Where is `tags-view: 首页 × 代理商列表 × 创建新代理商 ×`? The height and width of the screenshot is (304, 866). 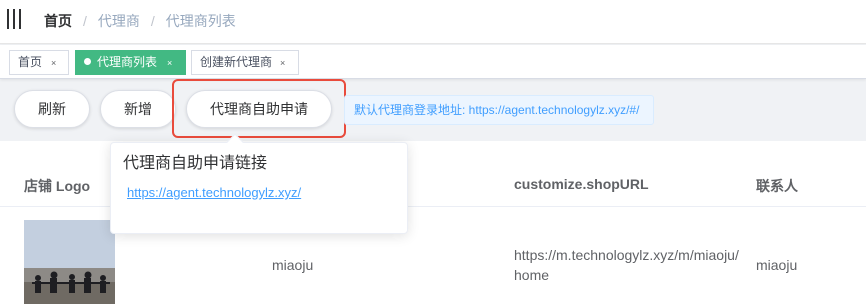 tags-view: 首页 × 代理商列表 × 创建新代理商 × is located at coordinates (433, 62).